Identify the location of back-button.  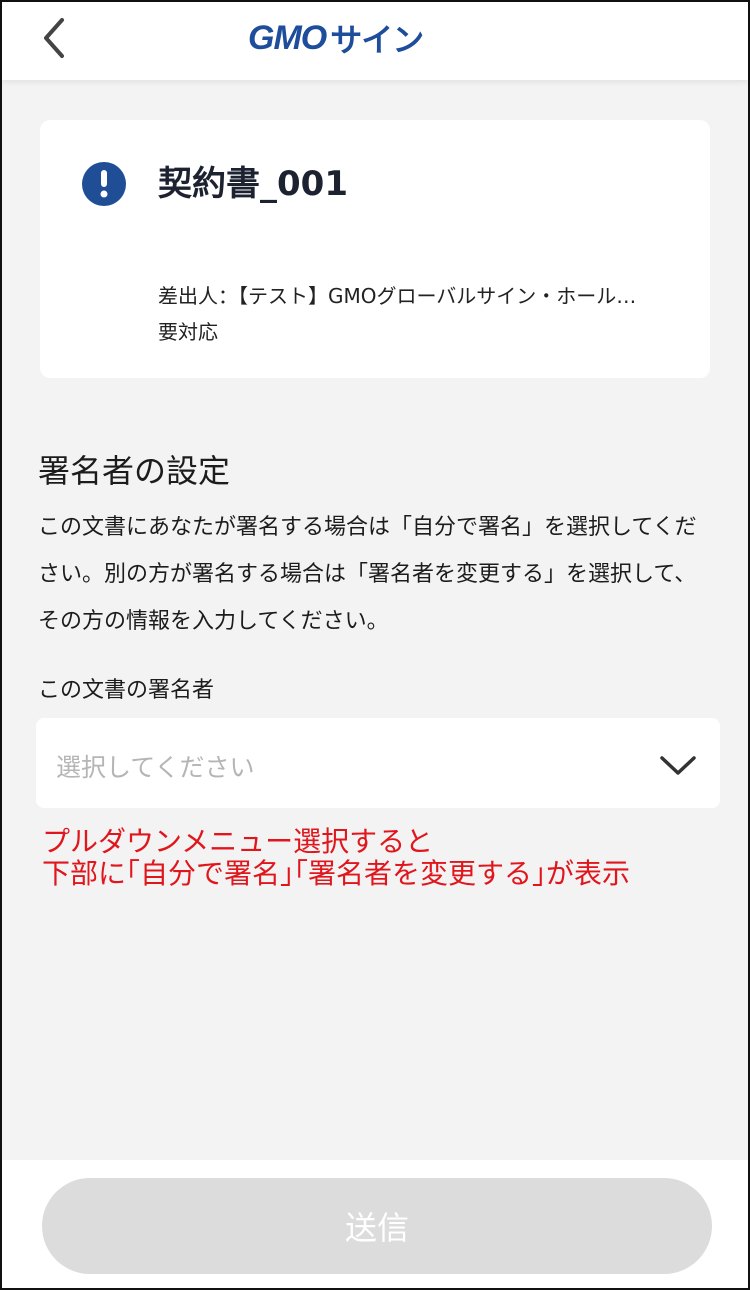
(54, 38).